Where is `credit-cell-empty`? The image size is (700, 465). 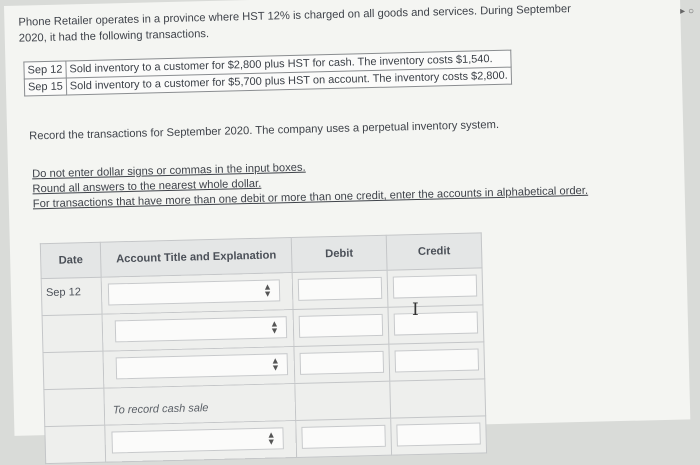
credit-cell-empty is located at coordinates (437, 398).